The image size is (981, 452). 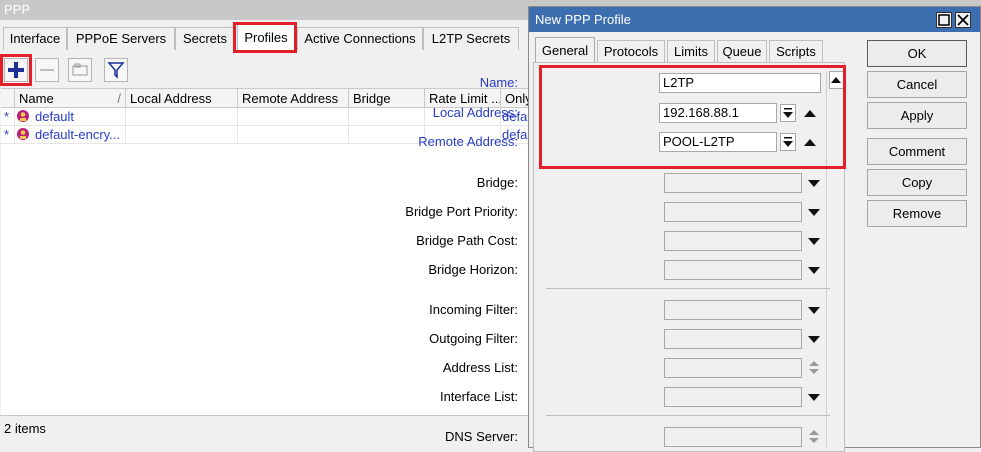 I want to click on interface-list-label: Interface List:, so click(x=478, y=396).